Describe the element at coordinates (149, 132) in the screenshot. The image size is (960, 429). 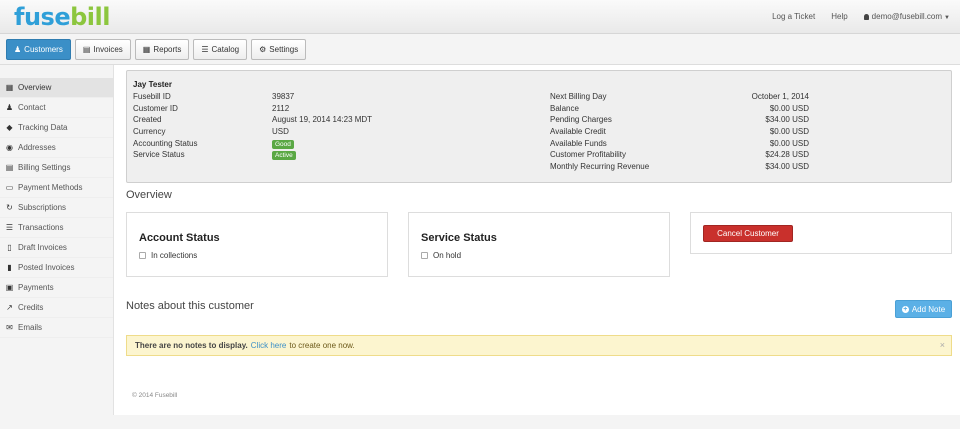
I see `summary-label: Currency` at that location.